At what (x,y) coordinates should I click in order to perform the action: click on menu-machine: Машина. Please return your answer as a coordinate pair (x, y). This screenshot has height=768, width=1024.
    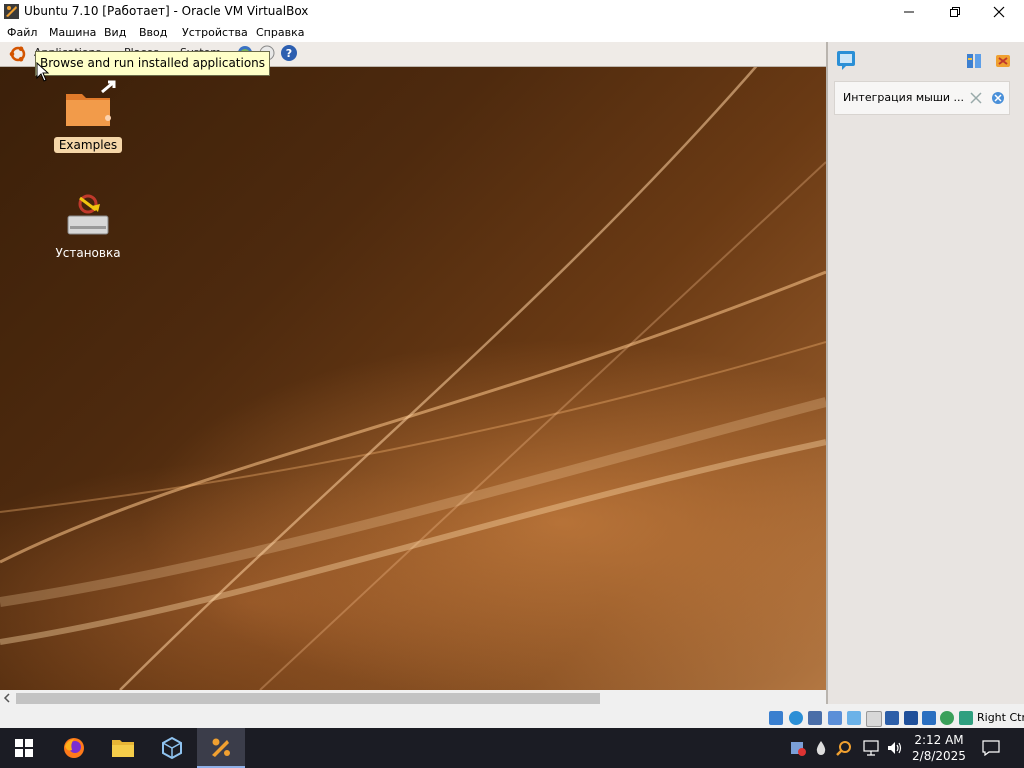
    Looking at the image, I should click on (72, 32).